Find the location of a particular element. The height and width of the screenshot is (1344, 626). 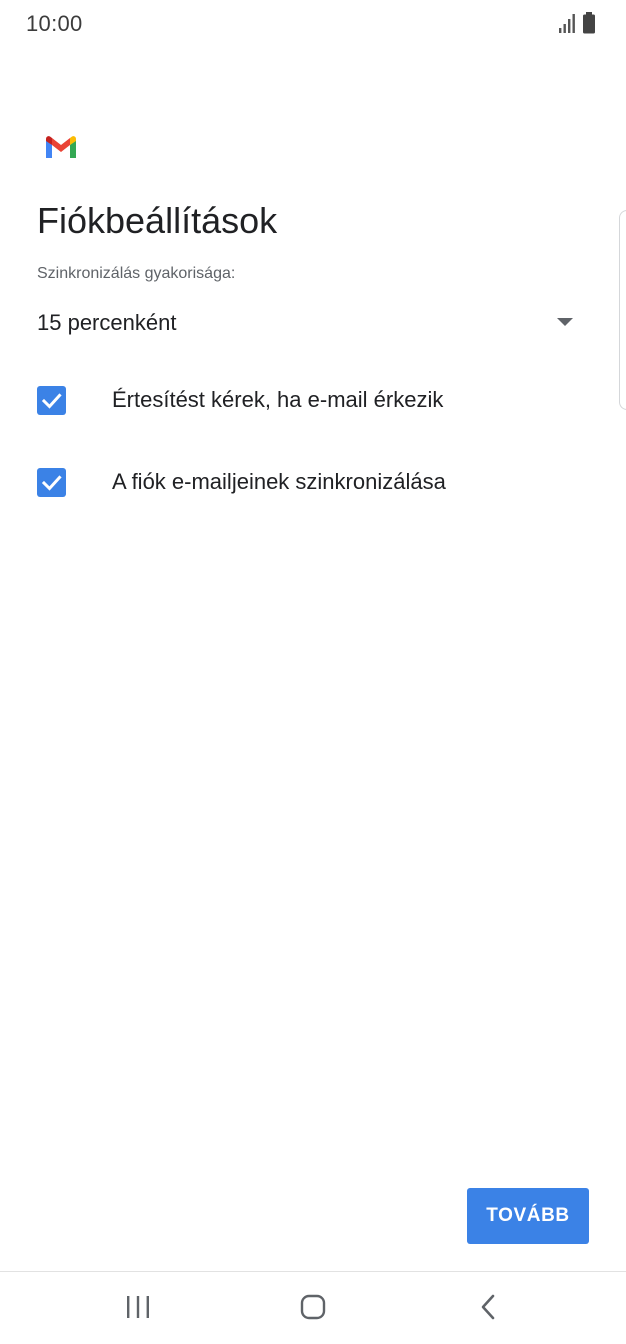

scroll-indicator is located at coordinates (622, 310).